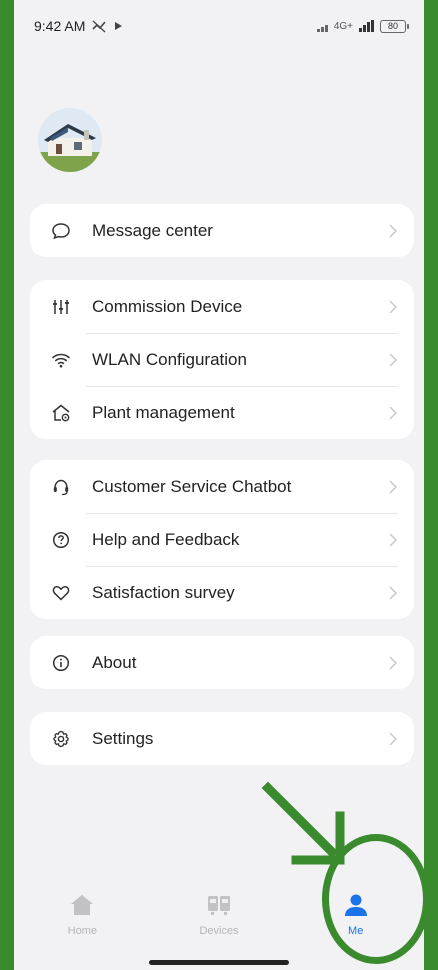 This screenshot has width=438, height=970. I want to click on menu-item-message-center: Message center, so click(222, 230).